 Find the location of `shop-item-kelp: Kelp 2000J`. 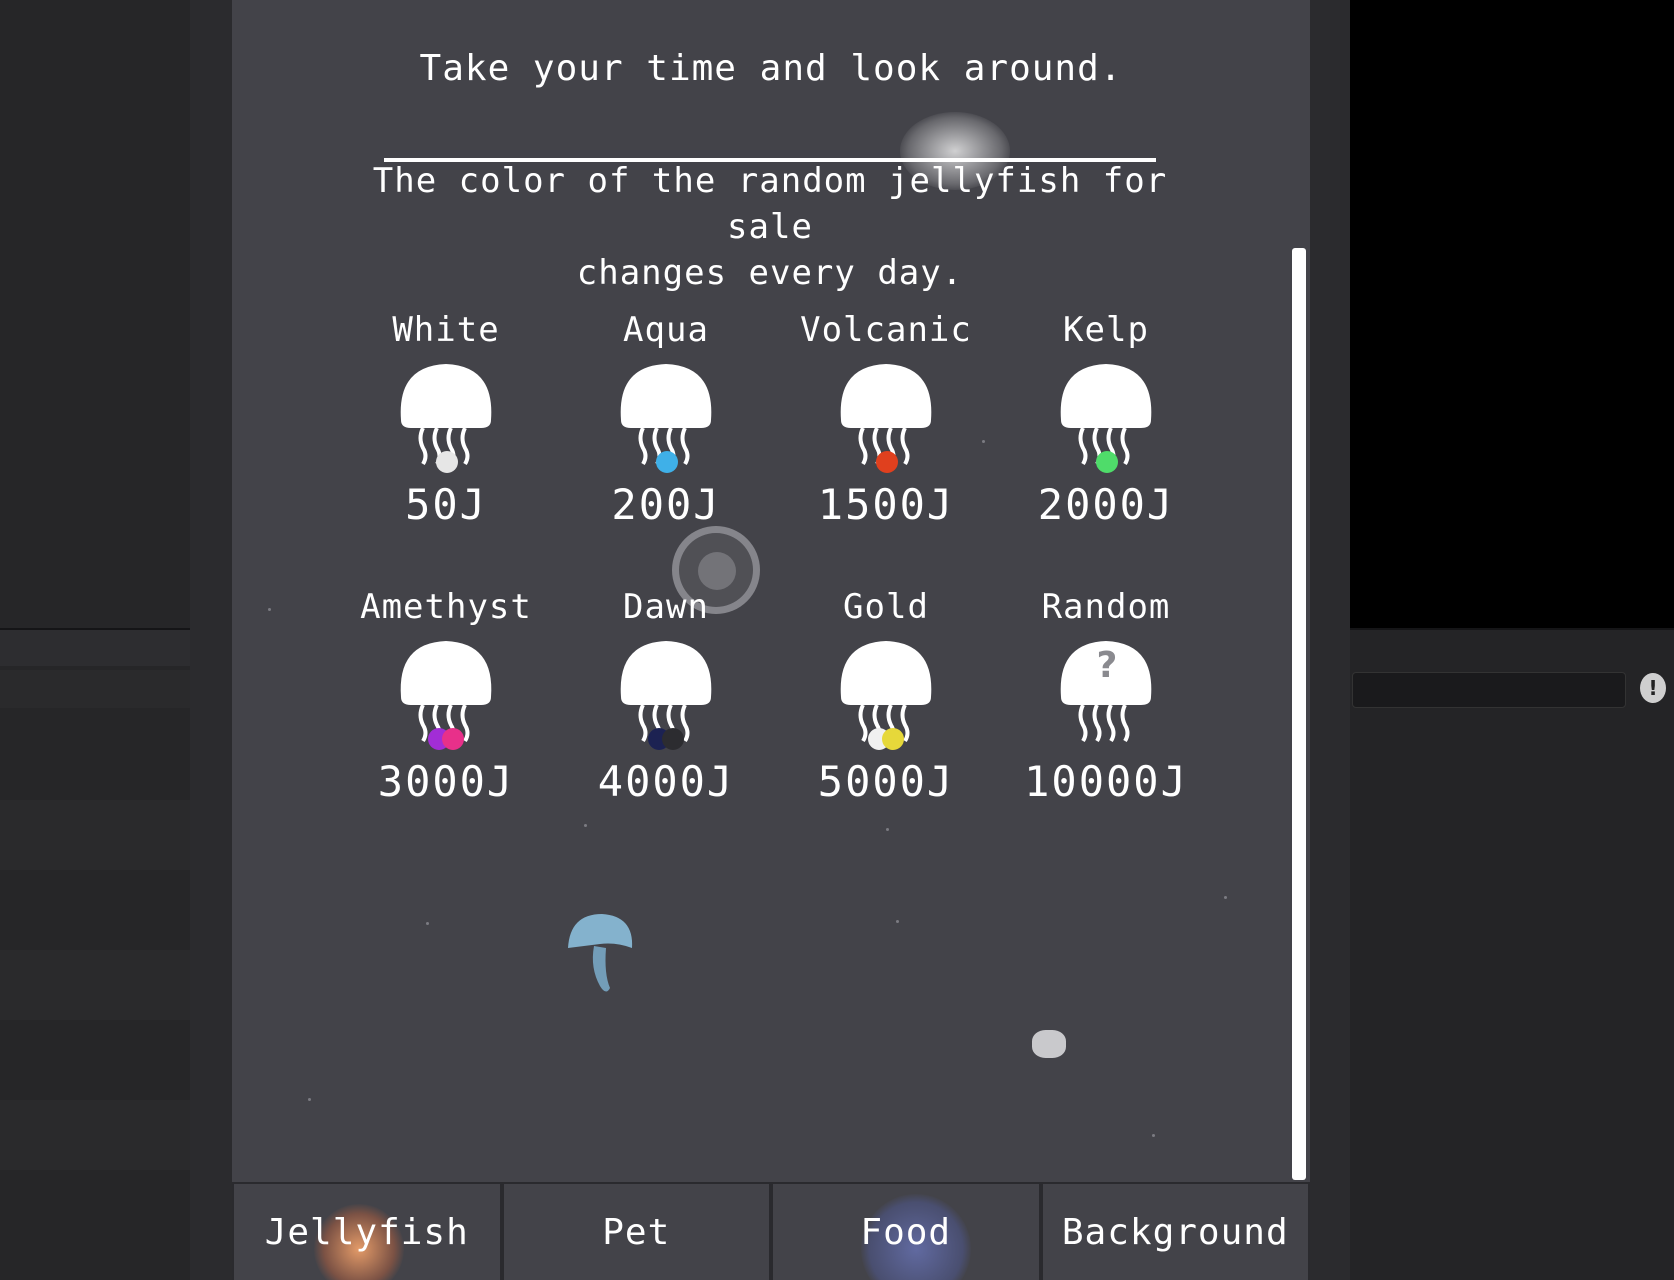

shop-item-kelp: Kelp 2000J is located at coordinates (1106, 418).